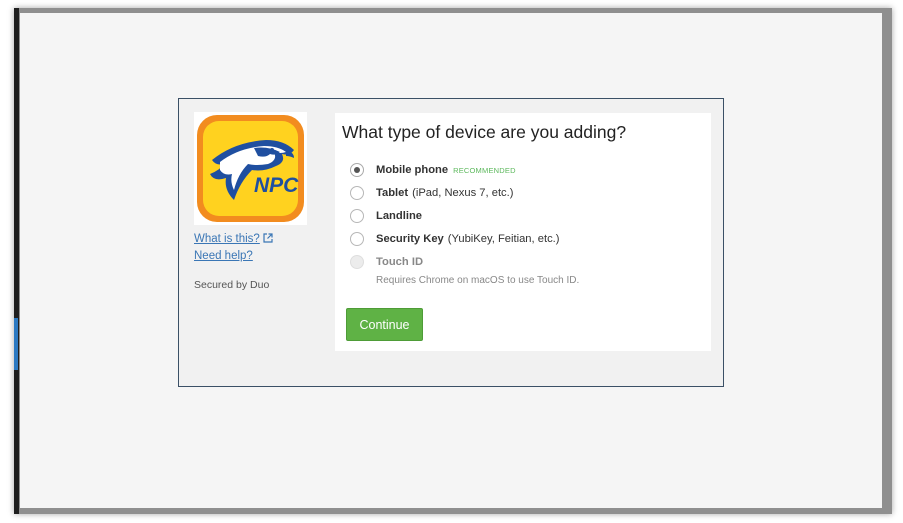  What do you see at coordinates (16, 344) in the screenshot?
I see `left-edge-highlight` at bounding box center [16, 344].